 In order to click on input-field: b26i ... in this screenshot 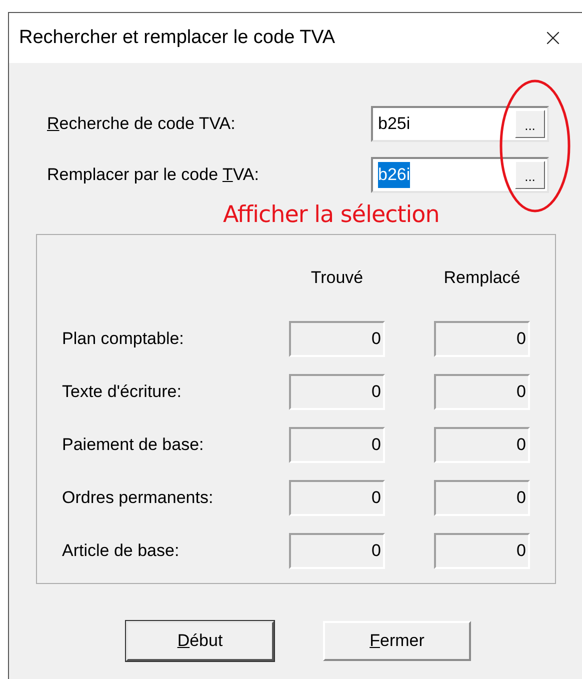, I will do `click(460, 175)`.